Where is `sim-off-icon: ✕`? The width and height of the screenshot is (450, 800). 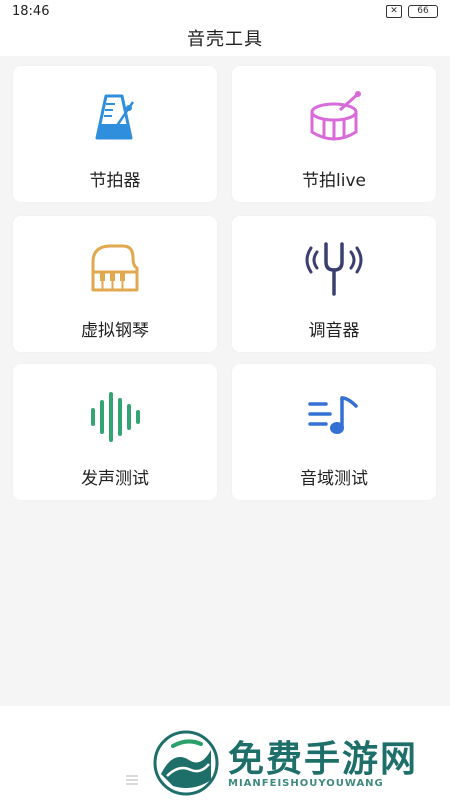 sim-off-icon: ✕ is located at coordinates (394, 11).